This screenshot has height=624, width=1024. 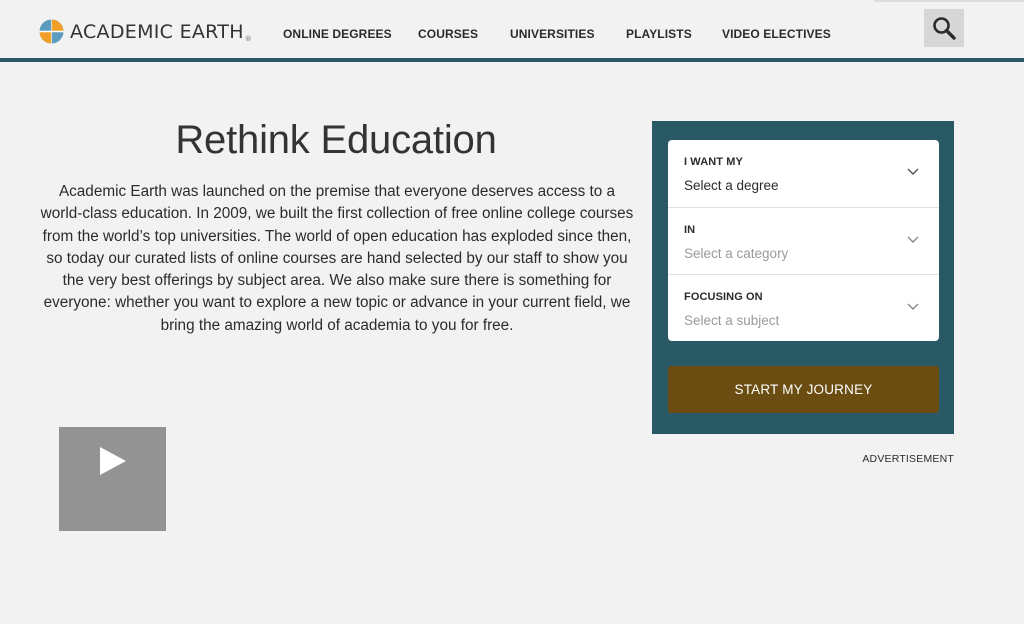 I want to click on nav-online-degrees: ONLINE DEGREES, so click(x=337, y=34).